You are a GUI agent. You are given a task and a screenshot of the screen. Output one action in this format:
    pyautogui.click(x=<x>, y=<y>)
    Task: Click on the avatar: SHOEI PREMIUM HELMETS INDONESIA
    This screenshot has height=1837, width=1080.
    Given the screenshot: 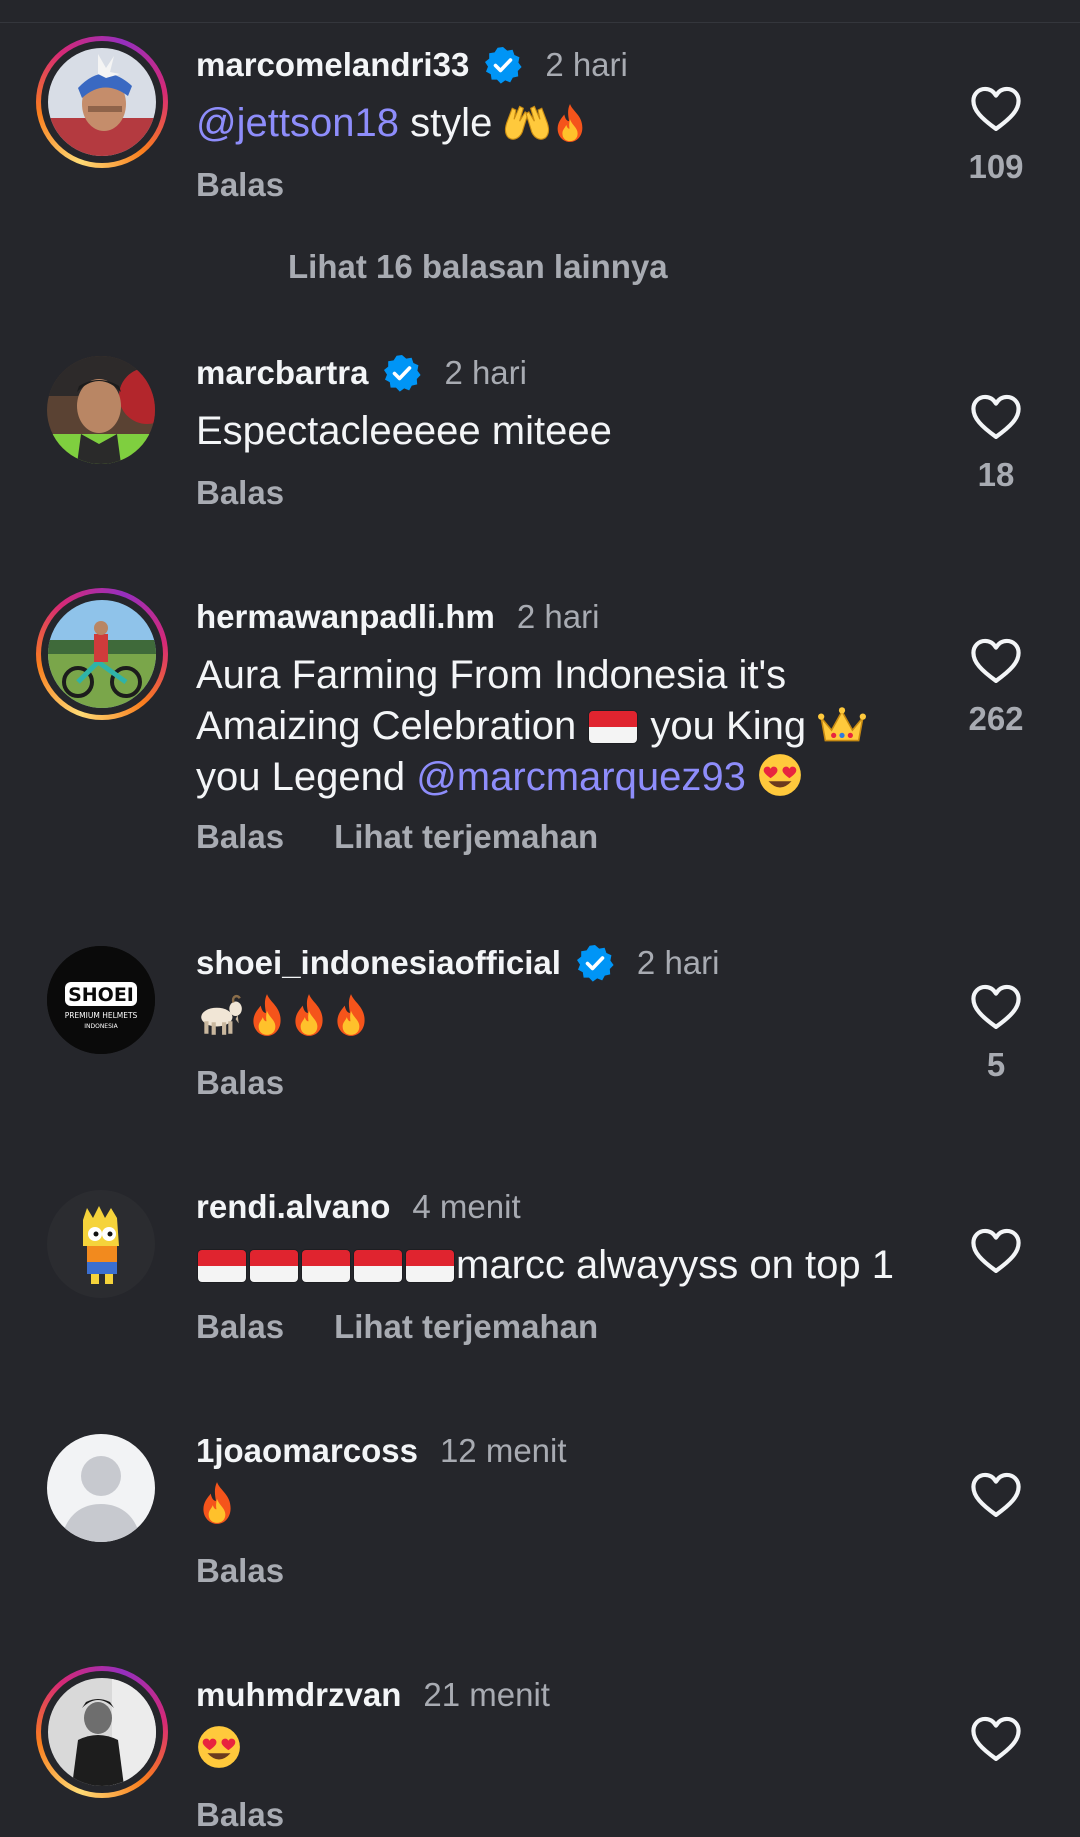 What is the action you would take?
    pyautogui.click(x=101, y=1000)
    